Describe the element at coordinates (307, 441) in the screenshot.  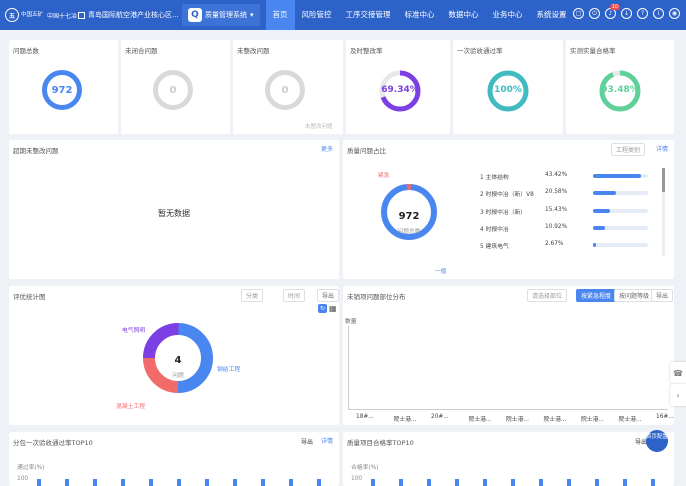
I see `export-link: 导出` at that location.